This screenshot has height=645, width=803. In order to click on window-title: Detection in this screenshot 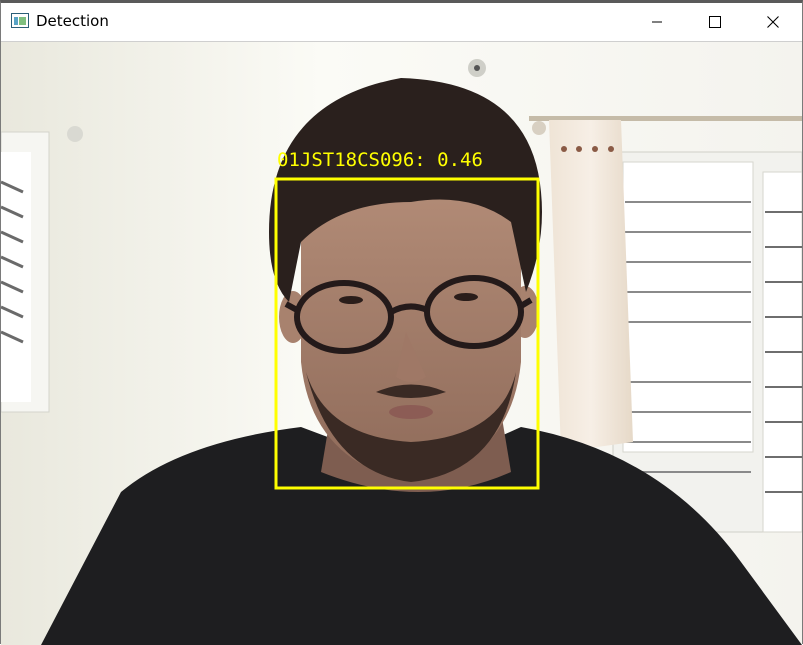, I will do `click(72, 21)`.